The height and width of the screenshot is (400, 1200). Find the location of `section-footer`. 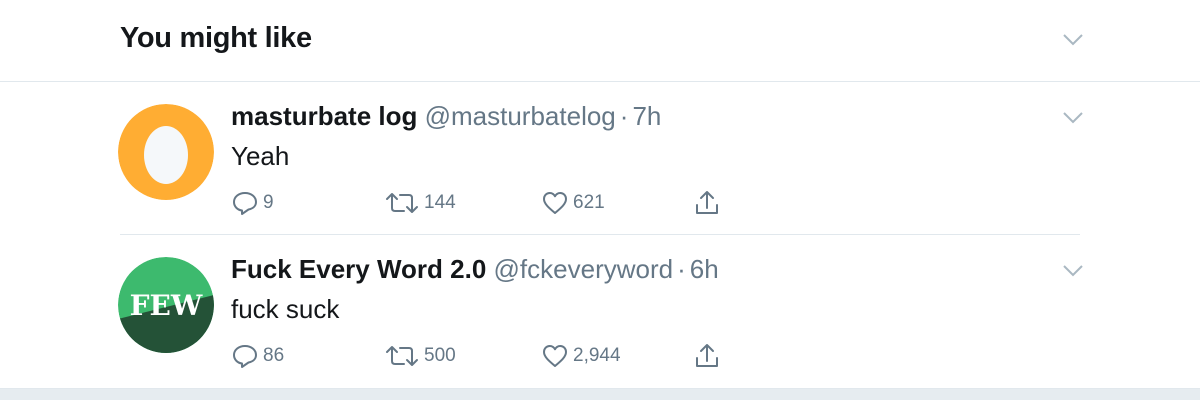

section-footer is located at coordinates (600, 394).